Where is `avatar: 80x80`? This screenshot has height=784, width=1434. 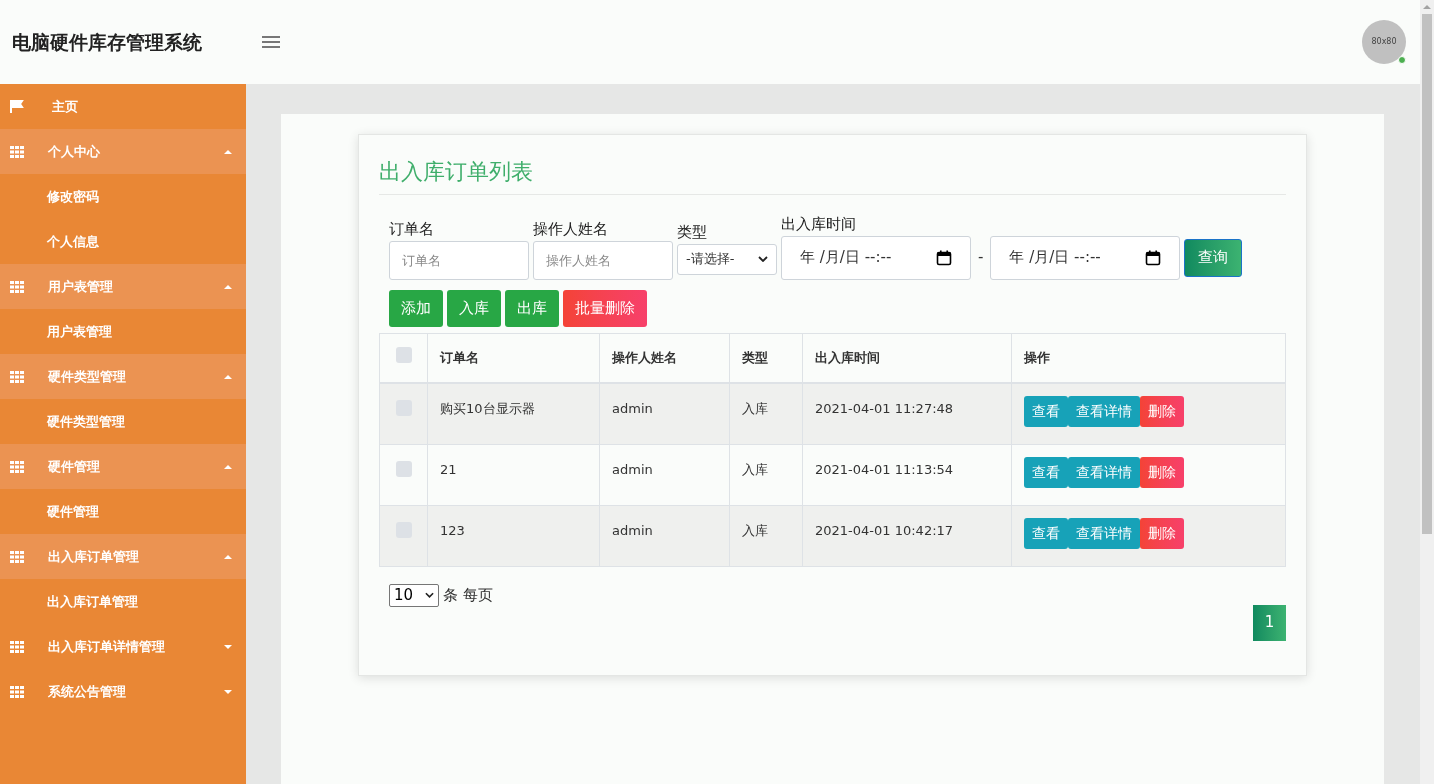
avatar: 80x80 is located at coordinates (1384, 42).